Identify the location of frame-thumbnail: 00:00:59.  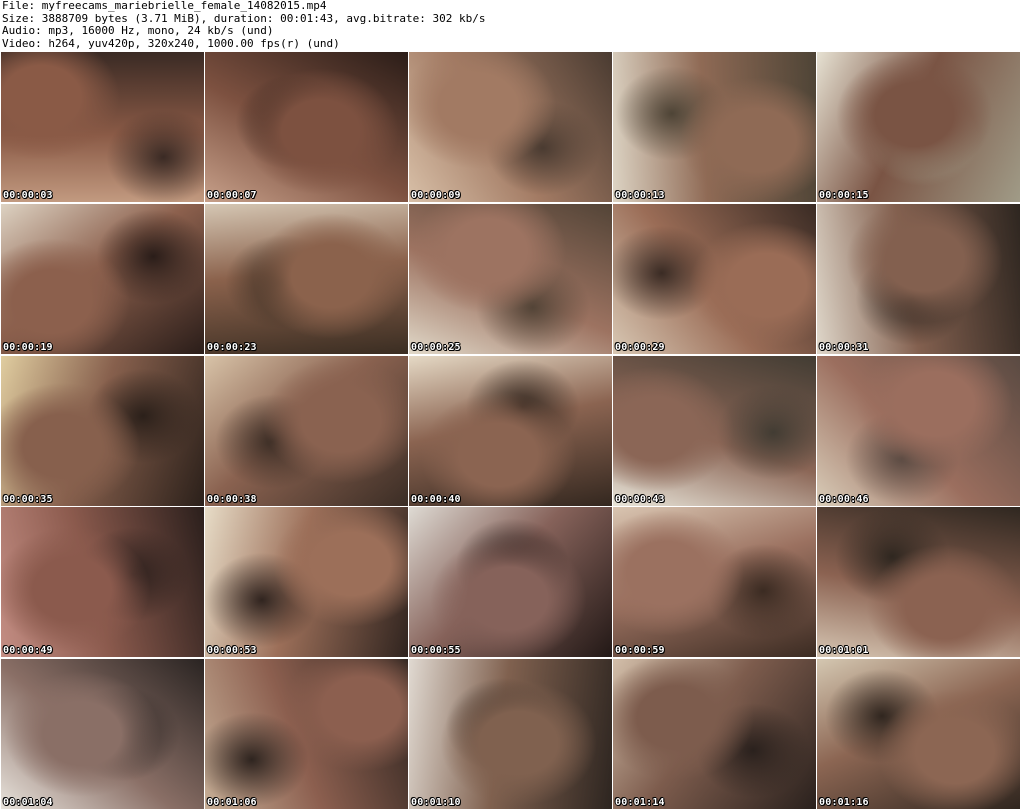
(714, 582).